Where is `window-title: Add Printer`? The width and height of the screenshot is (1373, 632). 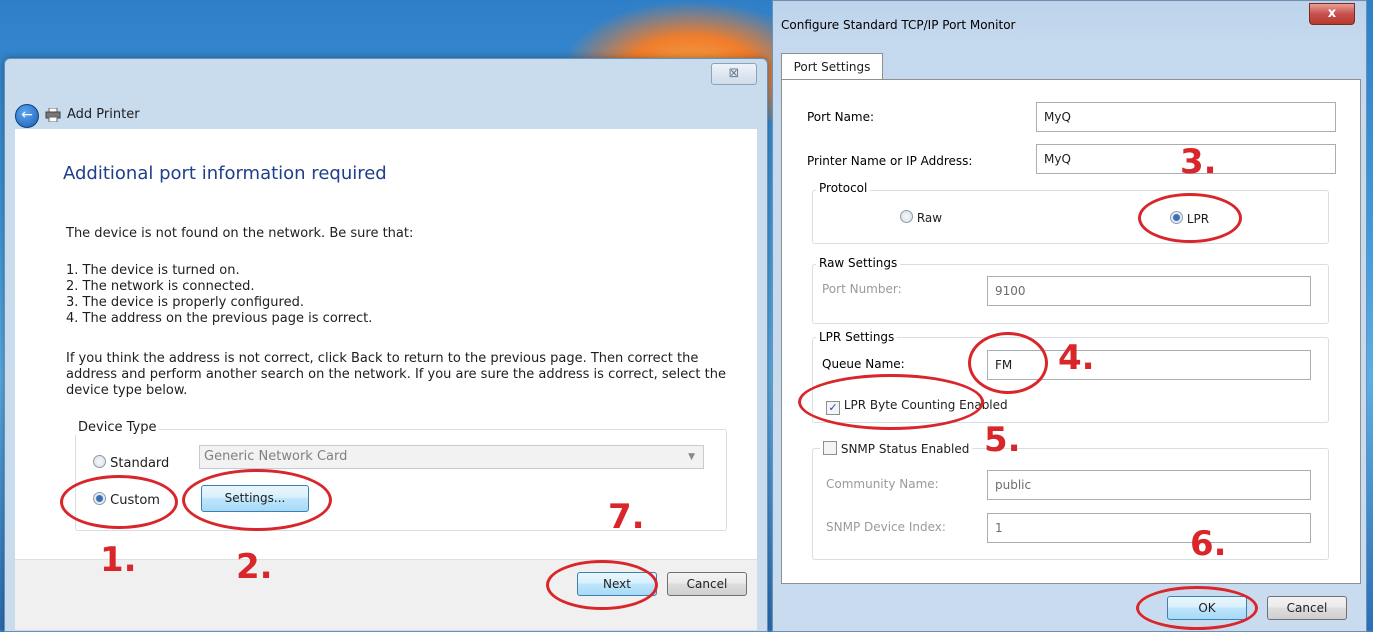
window-title: Add Printer is located at coordinates (103, 114).